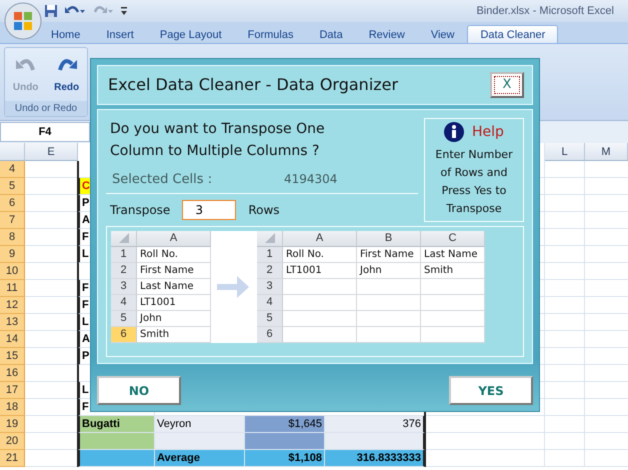  Describe the element at coordinates (375, 424) in the screenshot. I see `table-cell: 376` at that location.